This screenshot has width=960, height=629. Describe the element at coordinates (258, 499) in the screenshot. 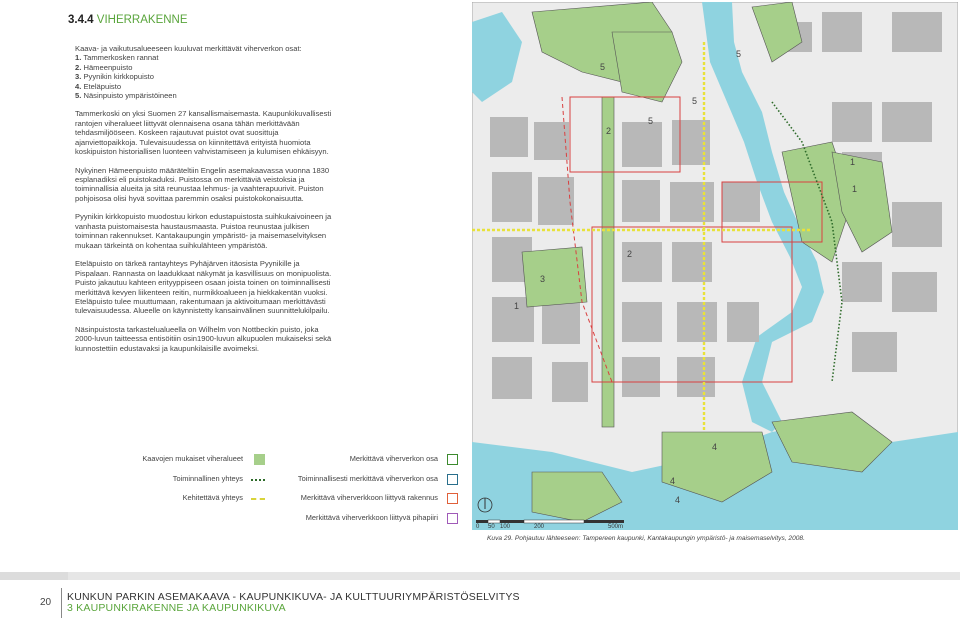

I see `dashed-line-symbol` at that location.